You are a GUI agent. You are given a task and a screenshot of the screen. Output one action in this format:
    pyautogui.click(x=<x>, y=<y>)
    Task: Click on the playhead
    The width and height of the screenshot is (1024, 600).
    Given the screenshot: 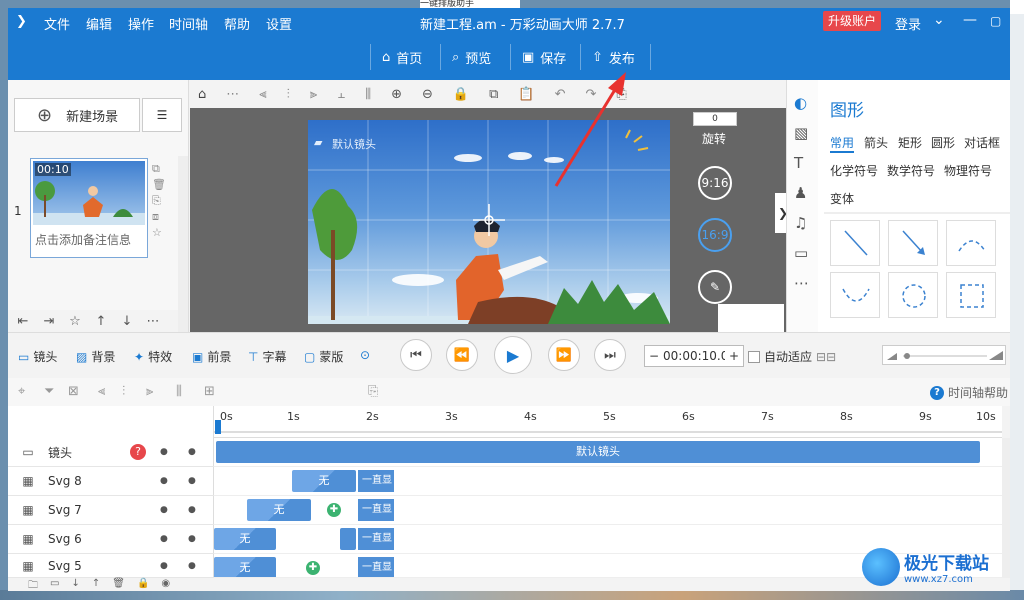 What is the action you would take?
    pyautogui.click(x=218, y=427)
    